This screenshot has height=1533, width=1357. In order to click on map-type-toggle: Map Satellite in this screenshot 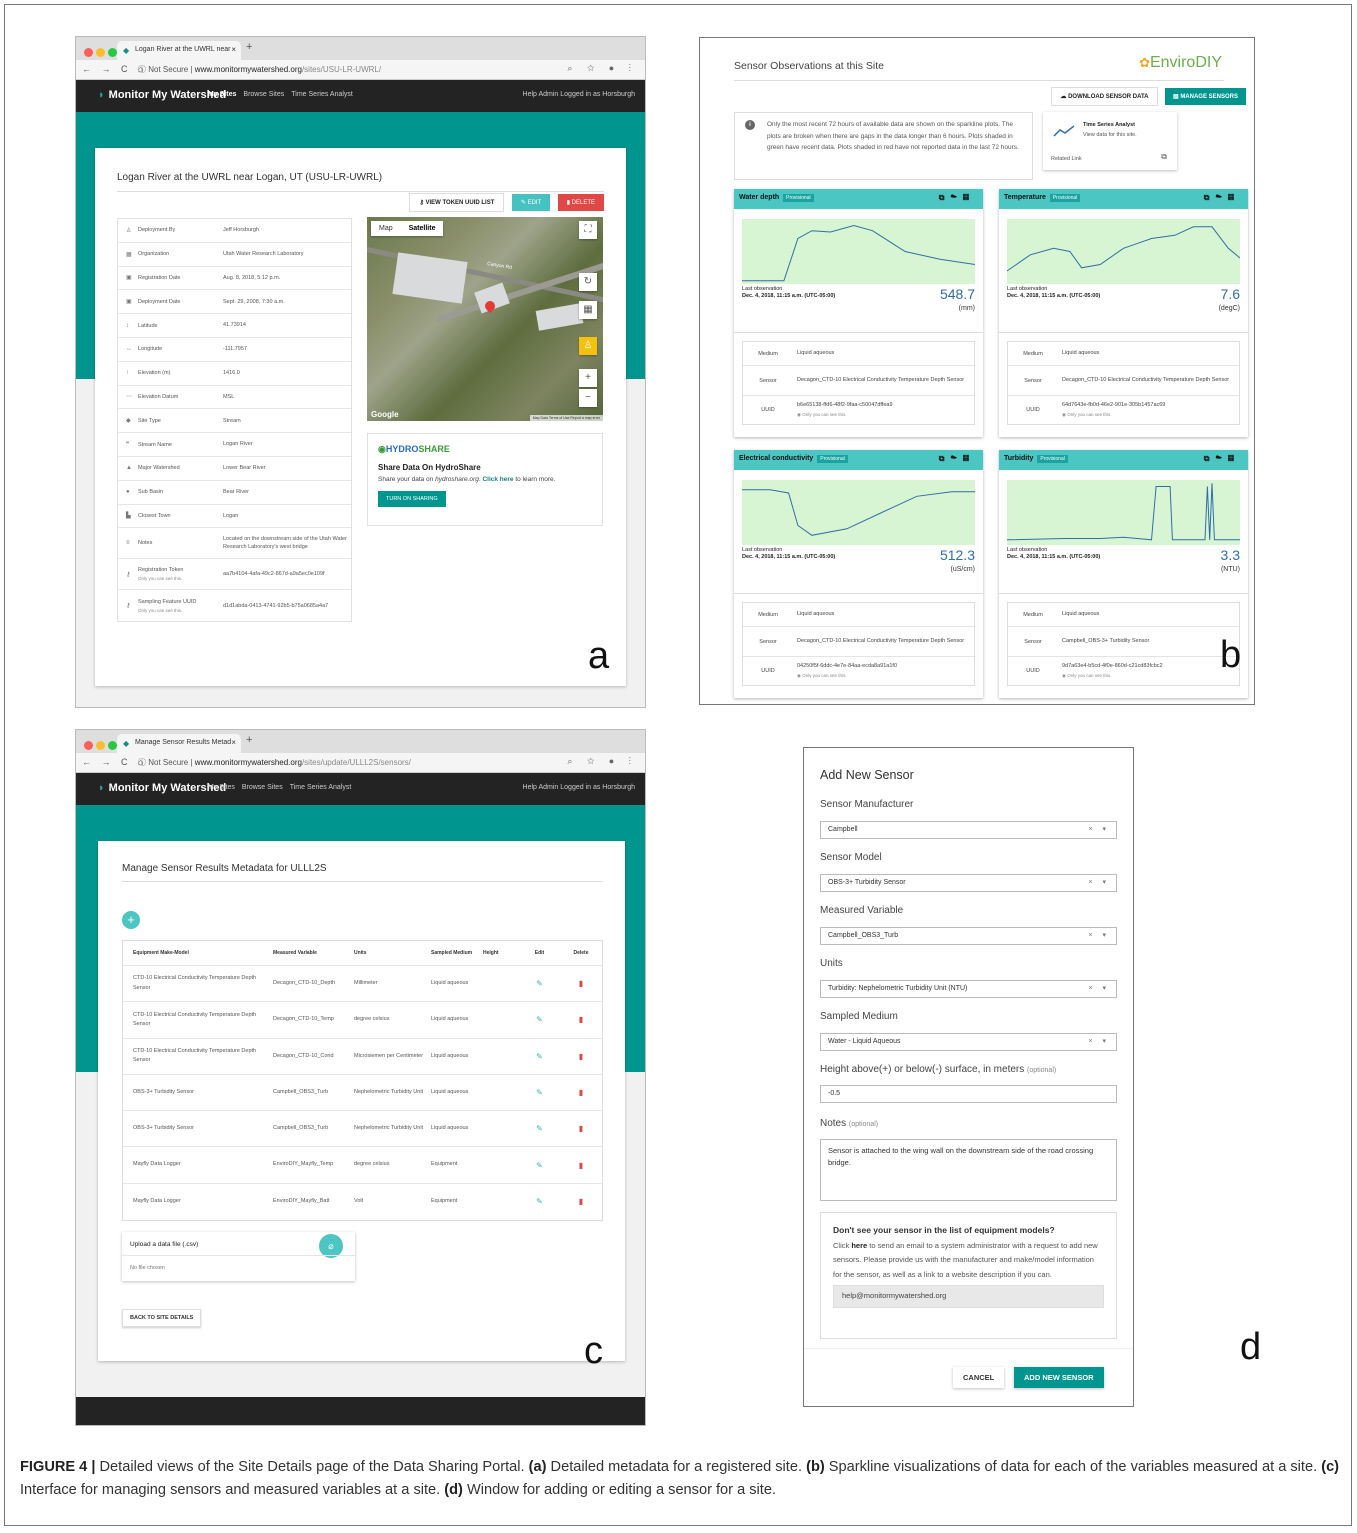, I will do `click(407, 228)`.